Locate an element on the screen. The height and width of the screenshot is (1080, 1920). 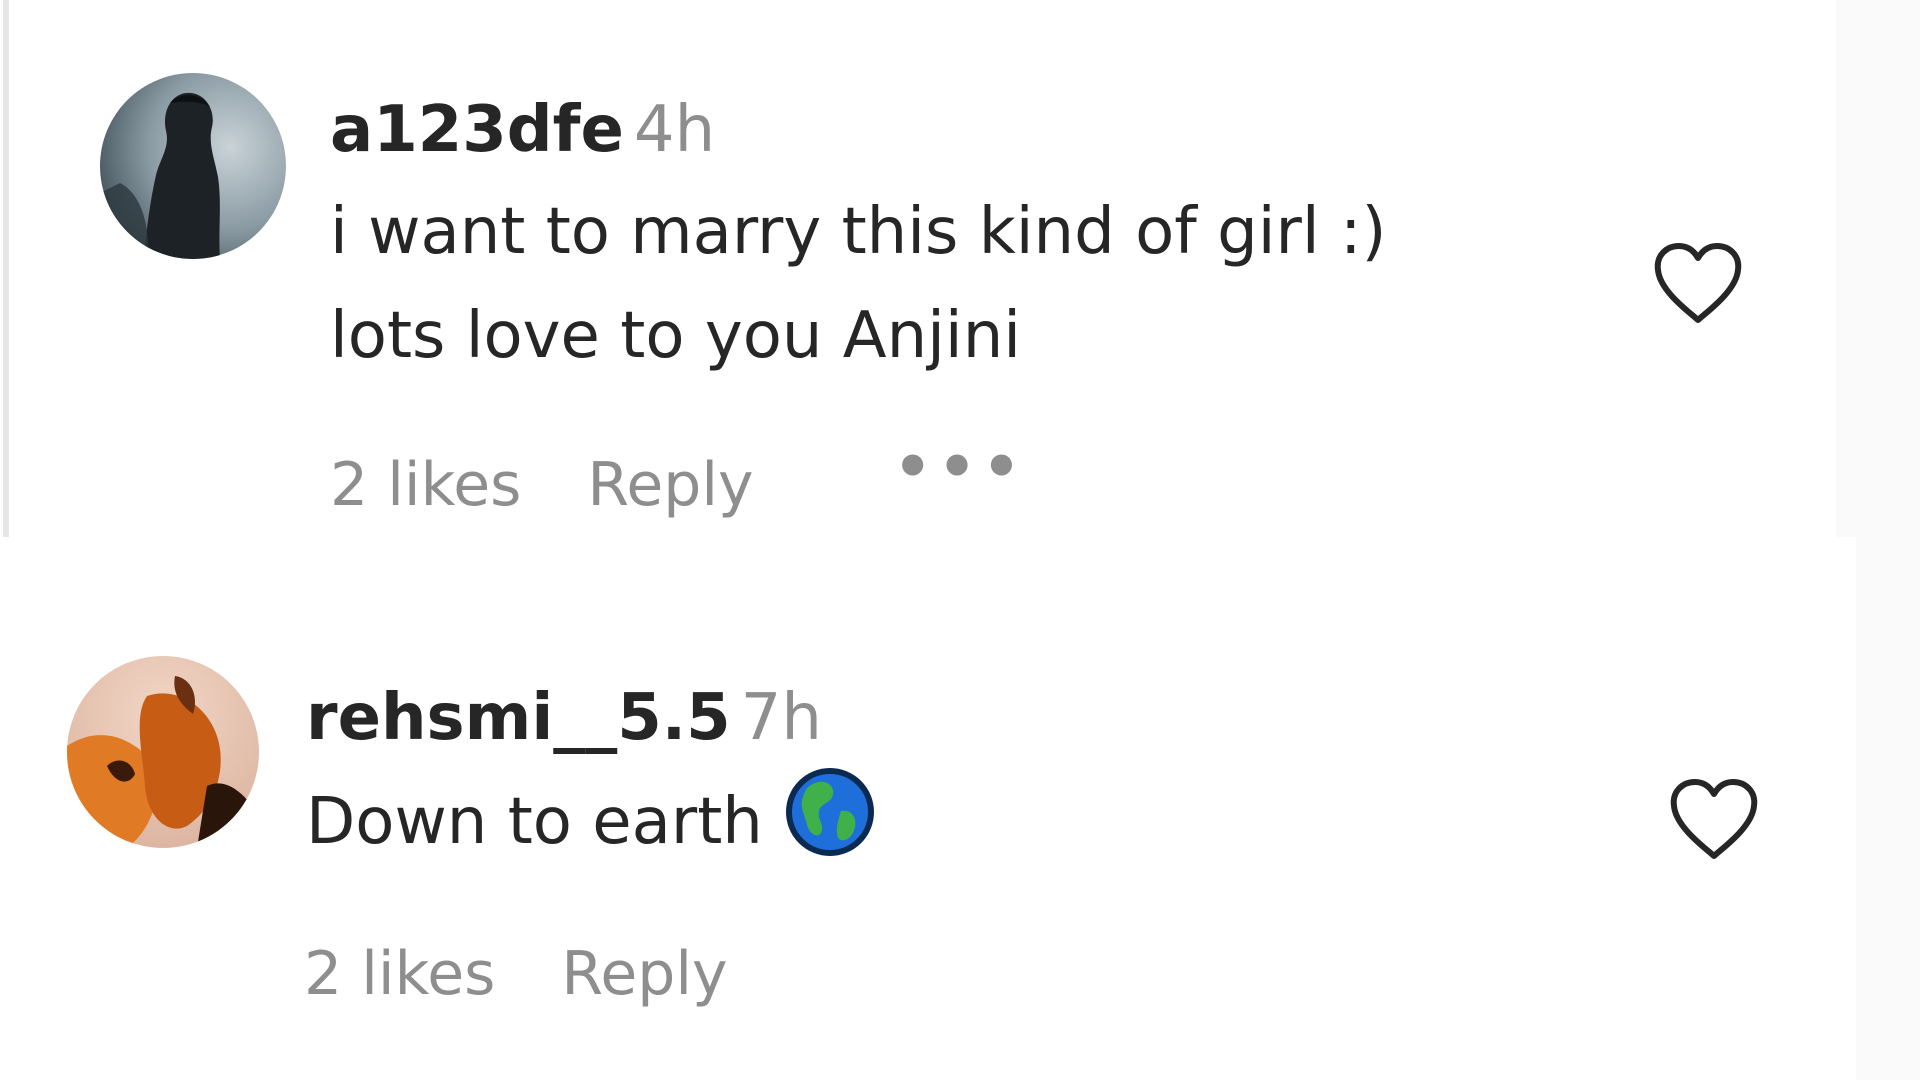
username: a123dfe is located at coordinates (477, 130).